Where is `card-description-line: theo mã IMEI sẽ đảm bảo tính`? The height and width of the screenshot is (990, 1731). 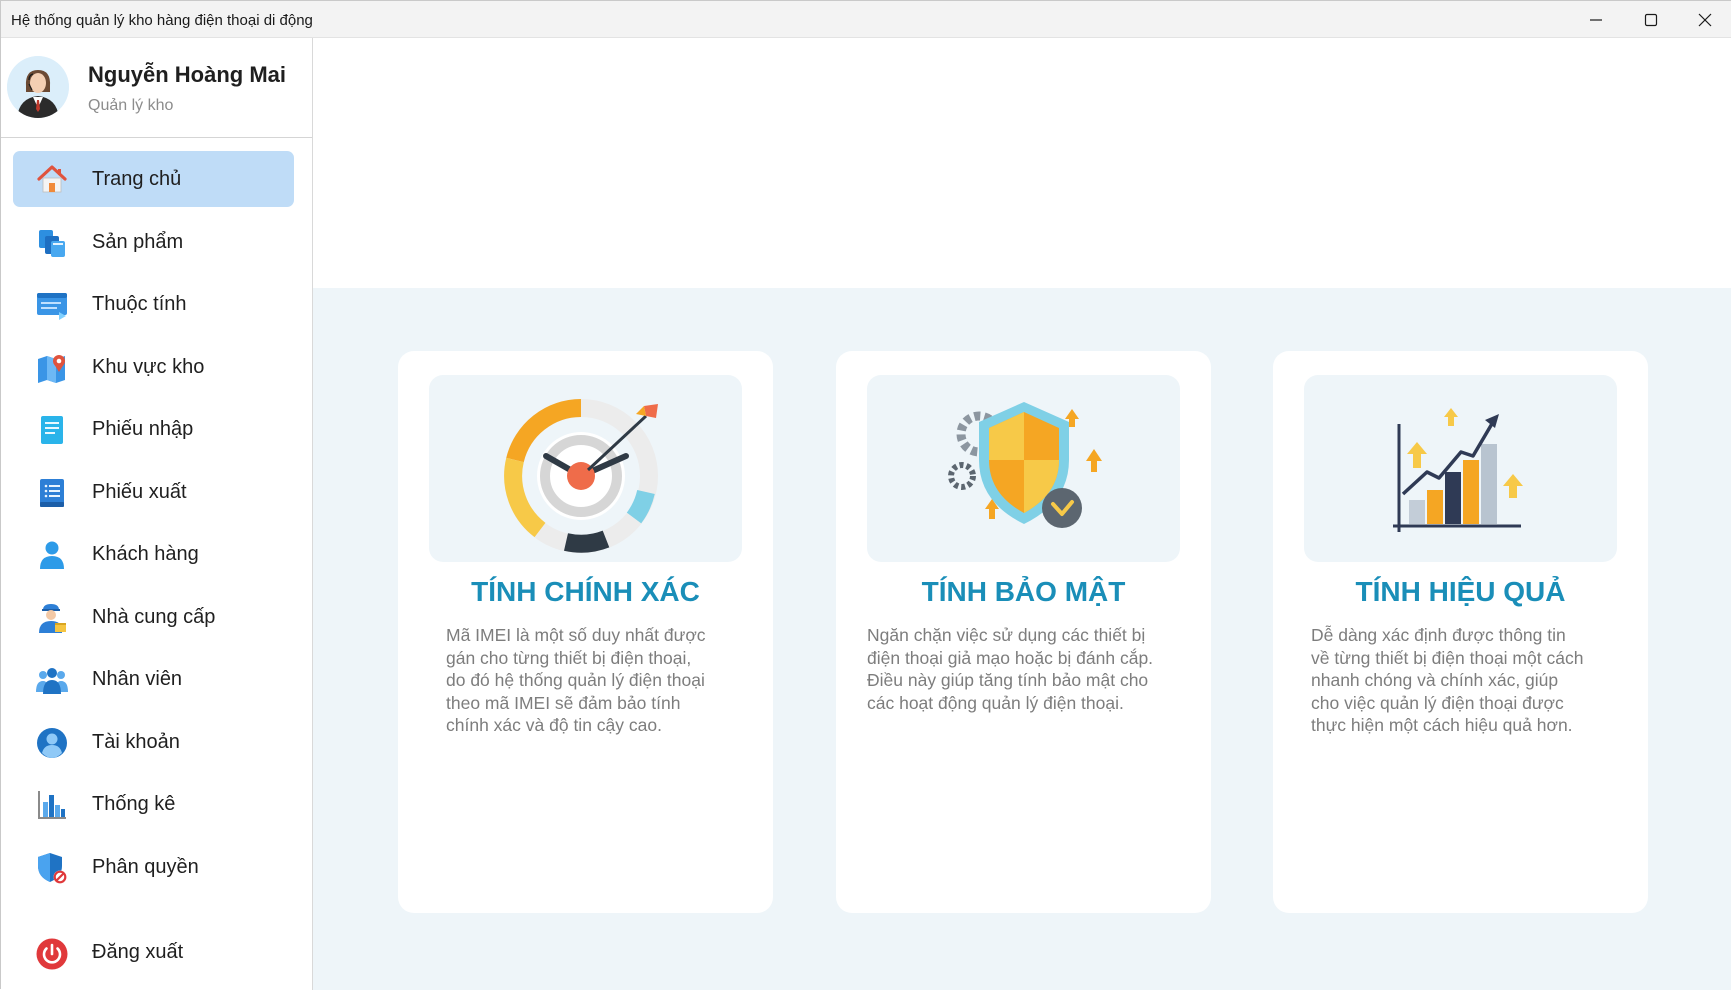
card-description-line: theo mã IMEI sẽ đảm bảo tính is located at coordinates (563, 702).